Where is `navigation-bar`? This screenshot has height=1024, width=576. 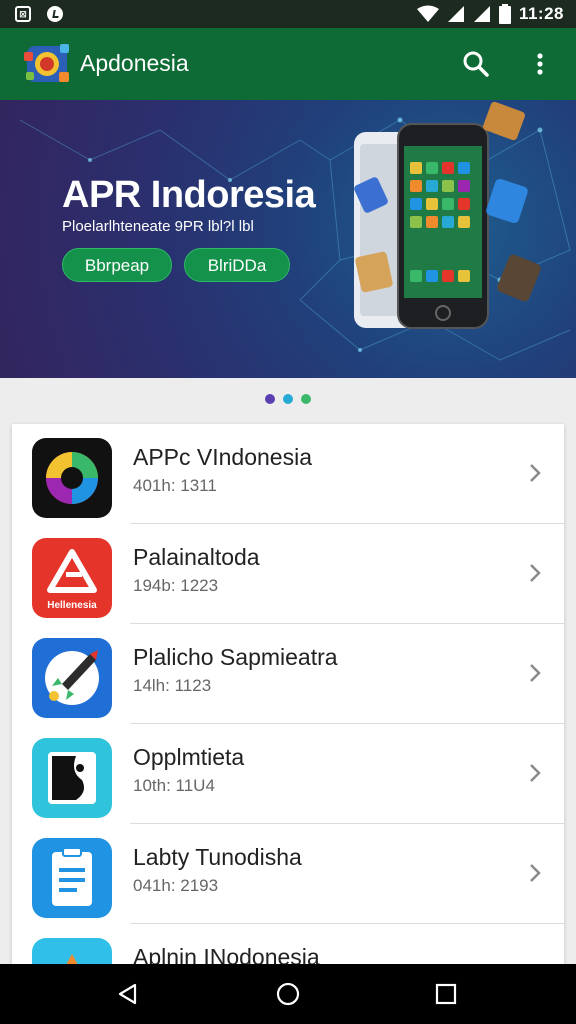 navigation-bar is located at coordinates (288, 994).